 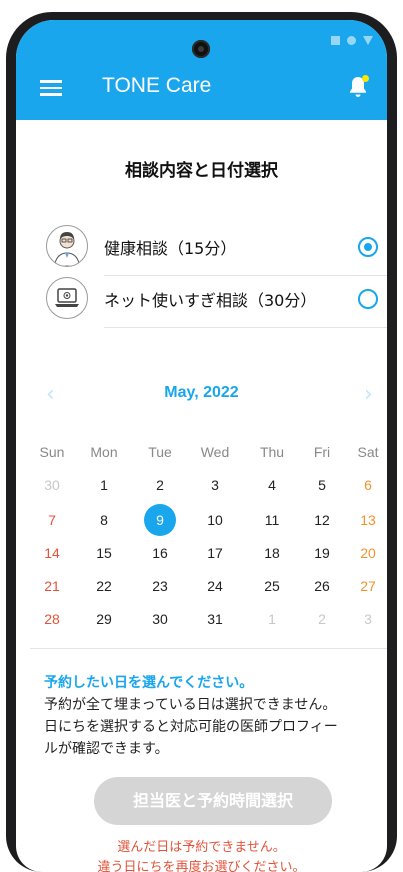 I want to click on radio-selected, so click(x=368, y=247).